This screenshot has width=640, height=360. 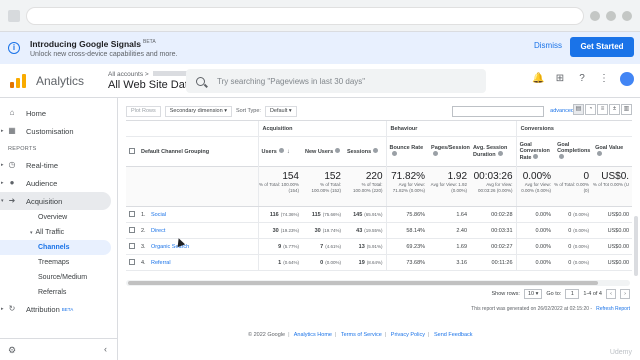 What do you see at coordinates (365, 214) in the screenshot?
I see `cell-sessions: 145 (65.91%)` at bounding box center [365, 214].